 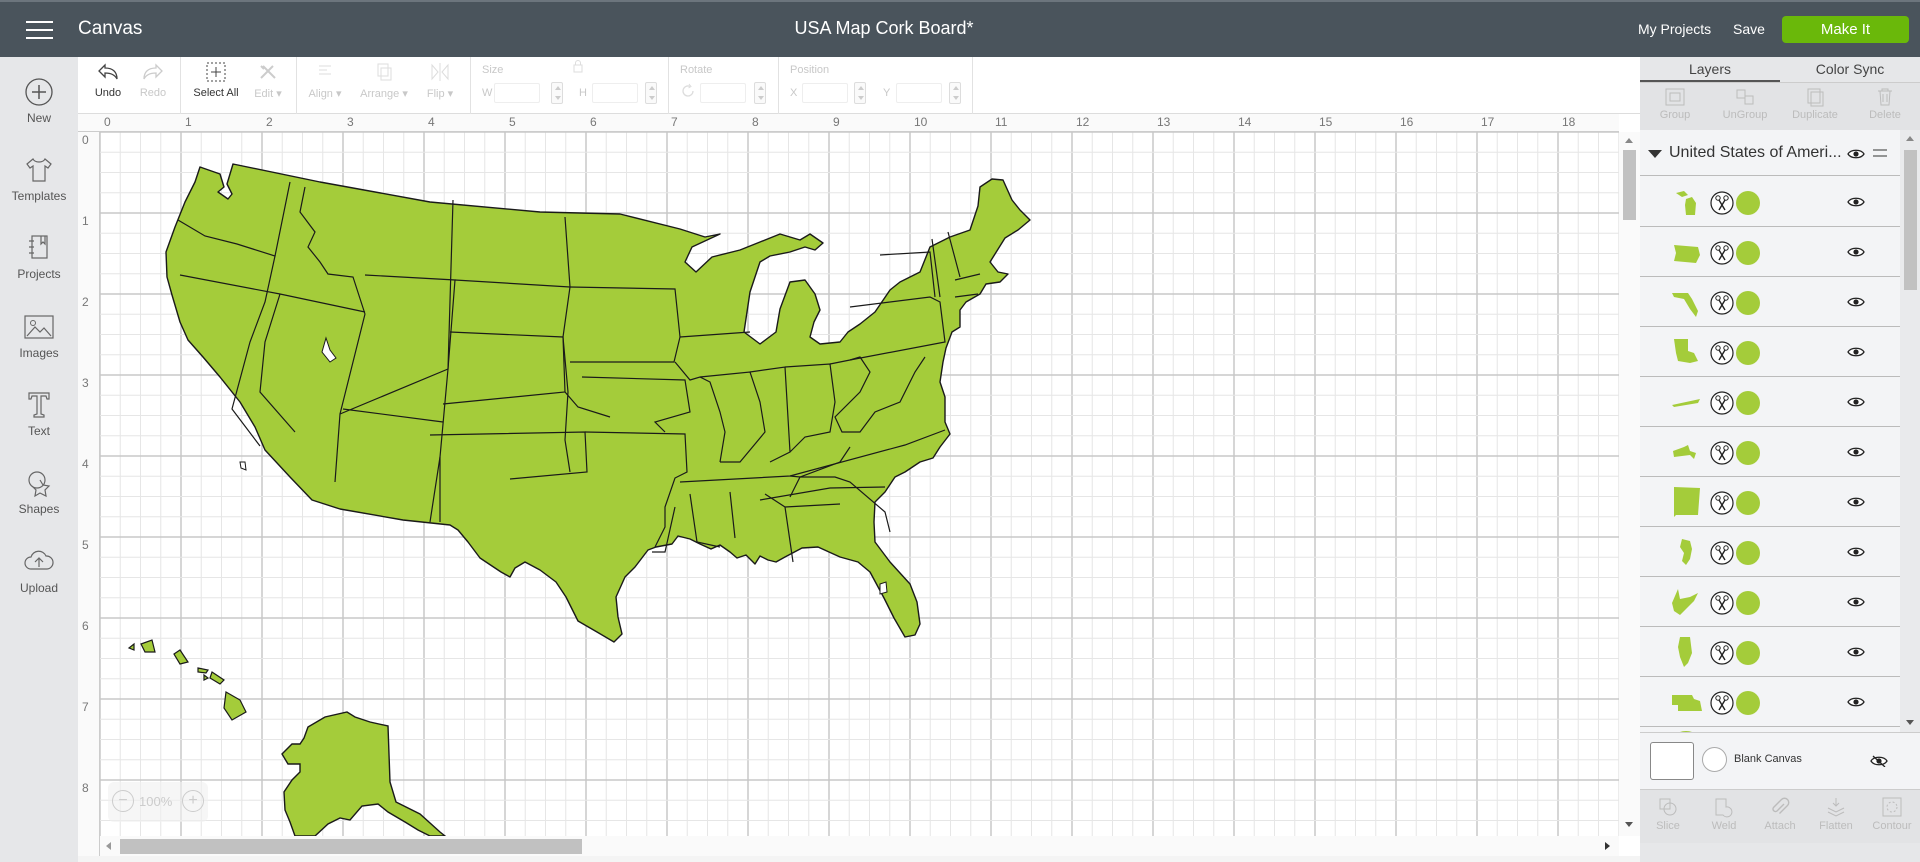 I want to click on eye-hidden-icon, so click(x=1879, y=761).